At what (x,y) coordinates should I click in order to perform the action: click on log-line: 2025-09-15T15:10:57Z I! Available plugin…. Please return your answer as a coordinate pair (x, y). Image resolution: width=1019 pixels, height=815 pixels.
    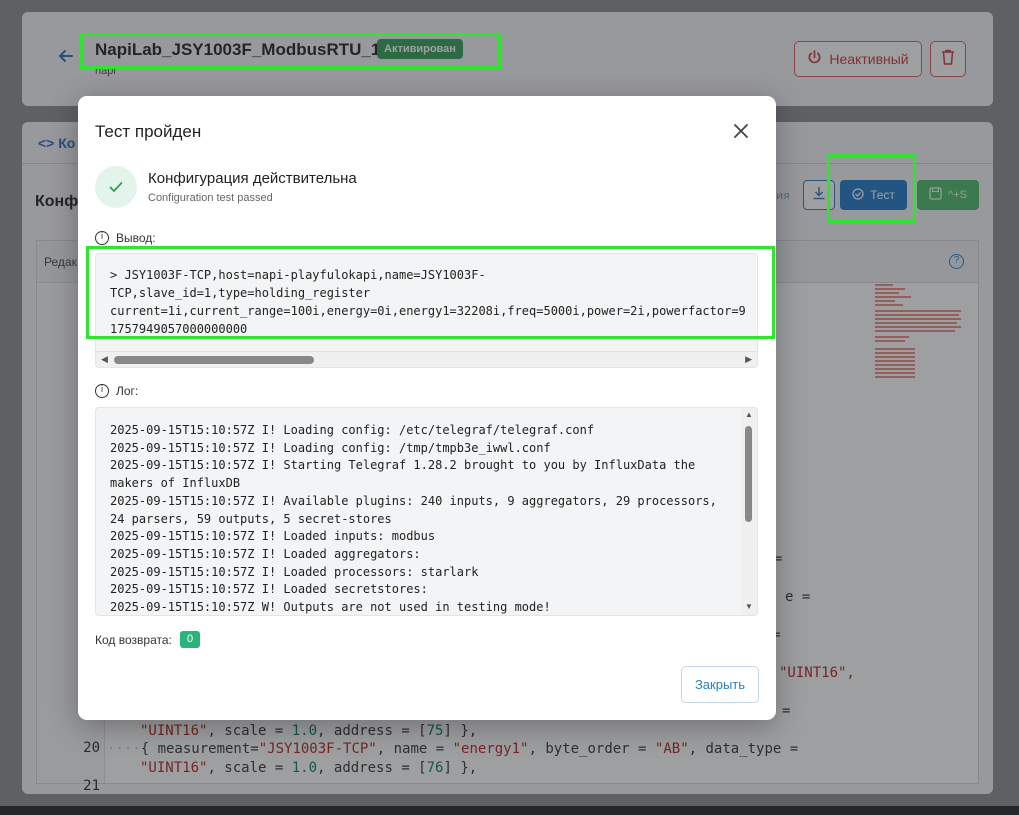
    Looking at the image, I should click on (417, 509).